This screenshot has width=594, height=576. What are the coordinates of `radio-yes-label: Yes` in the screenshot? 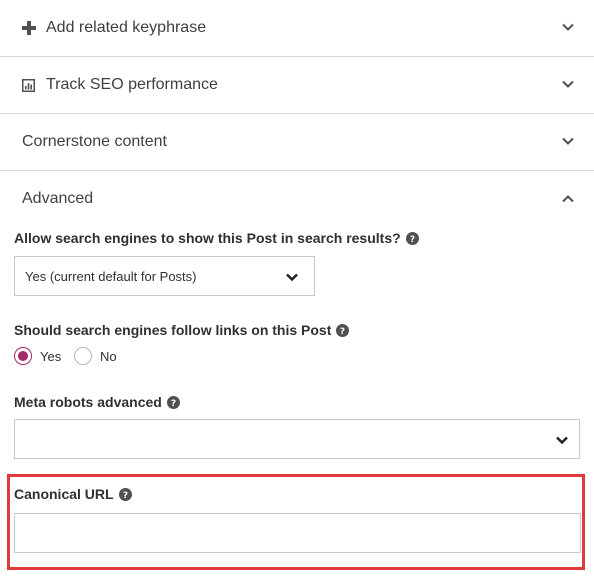 It's located at (50, 356).